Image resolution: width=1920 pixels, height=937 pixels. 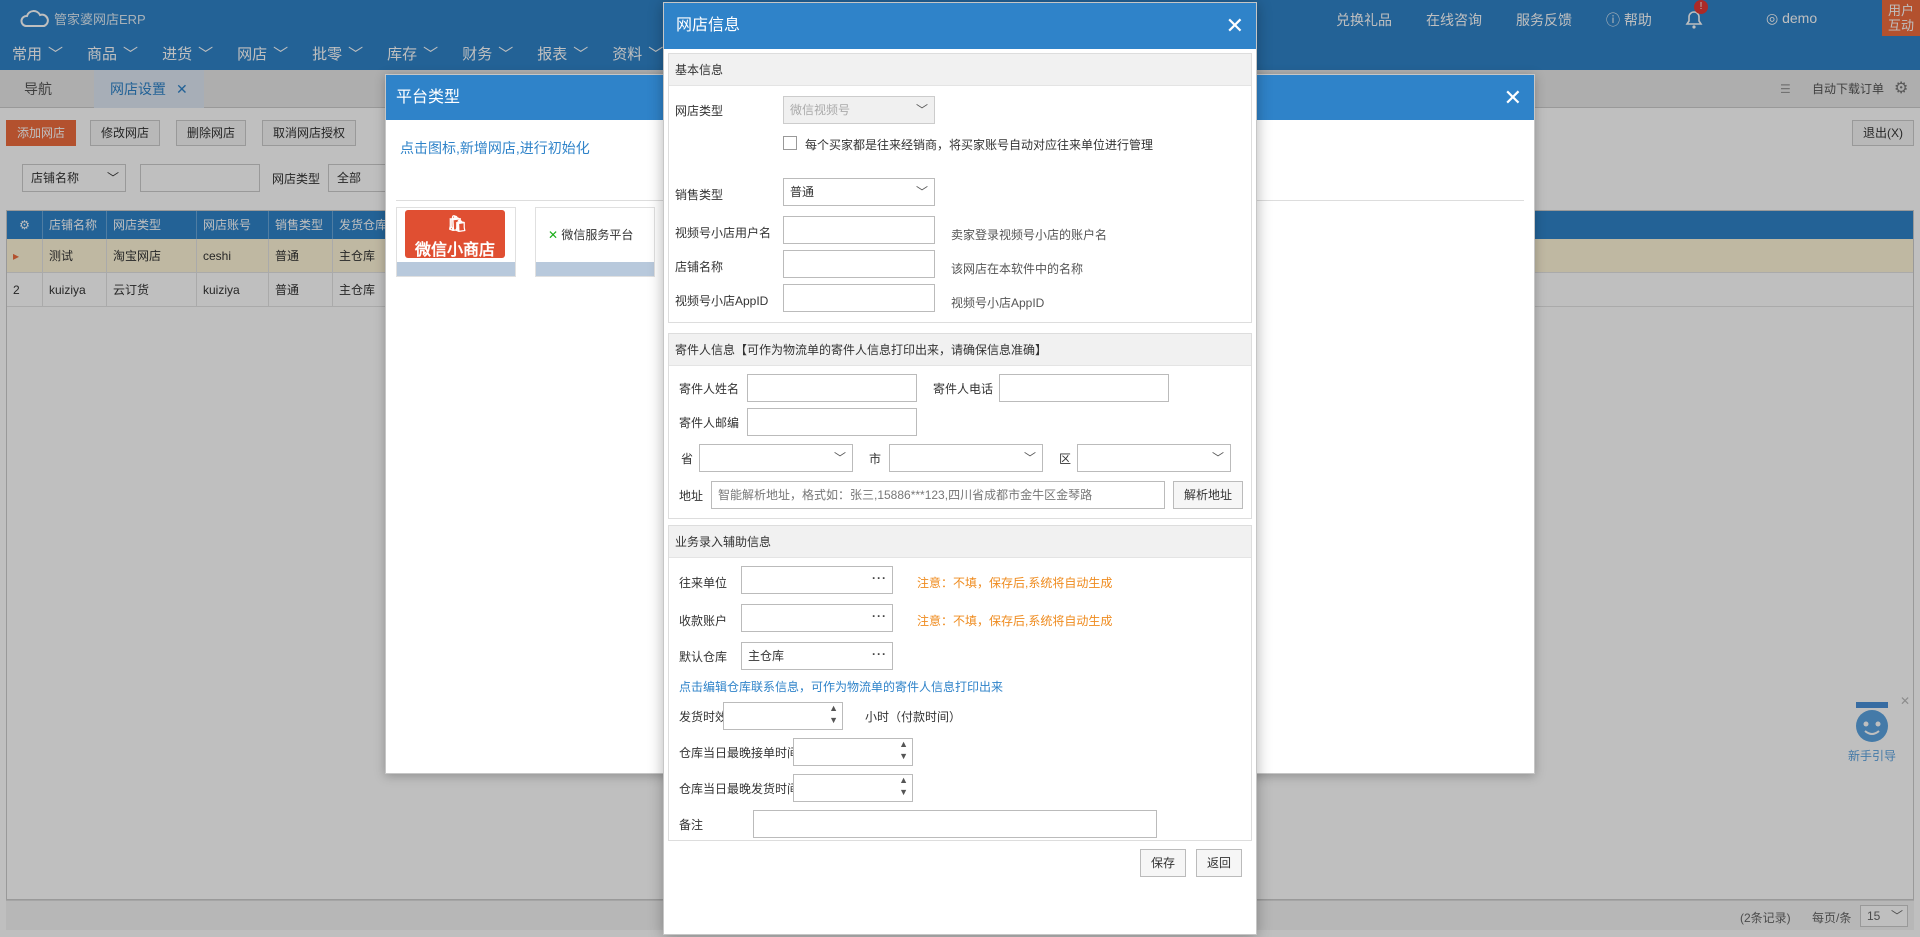 I want to click on shop-type-value: 微信视频号, so click(x=820, y=110).